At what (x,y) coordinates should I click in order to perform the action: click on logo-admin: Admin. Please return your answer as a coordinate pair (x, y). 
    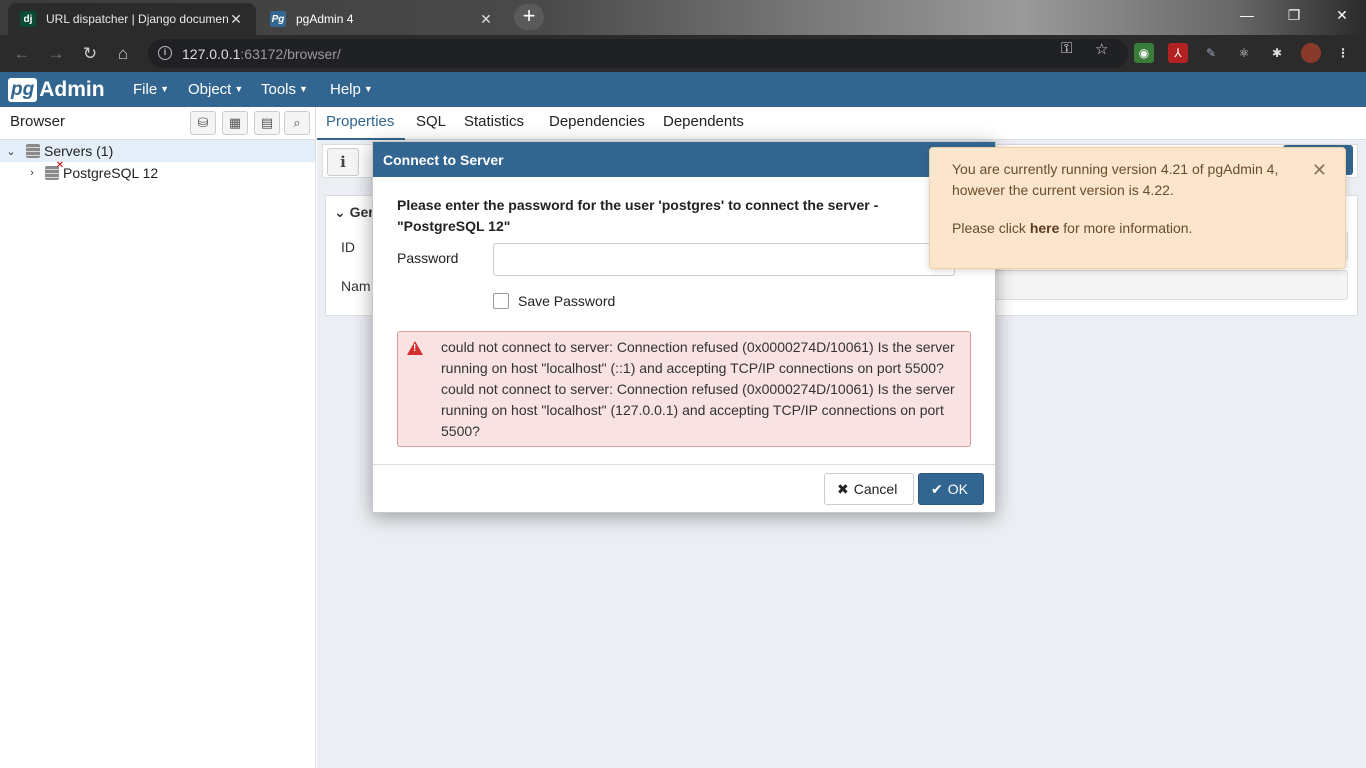
    Looking at the image, I should click on (72, 89).